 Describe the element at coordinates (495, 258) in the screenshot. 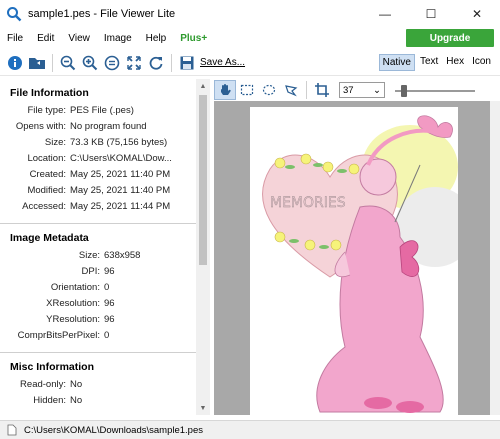

I see `canvas-scrollbar` at that location.